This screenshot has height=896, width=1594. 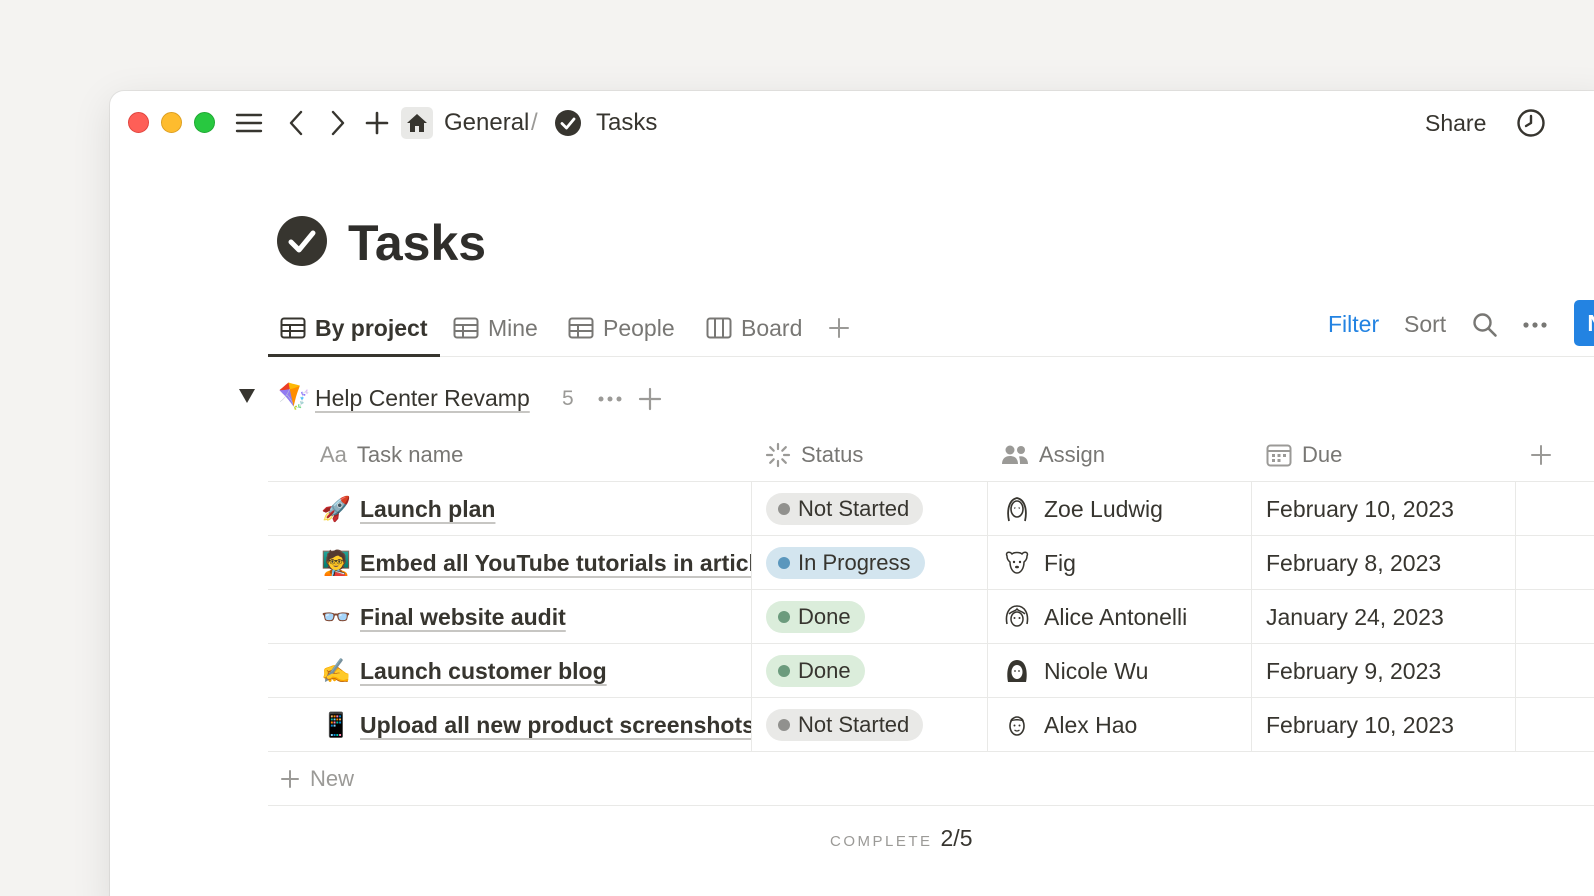 What do you see at coordinates (249, 123) in the screenshot?
I see `menu-icon` at bounding box center [249, 123].